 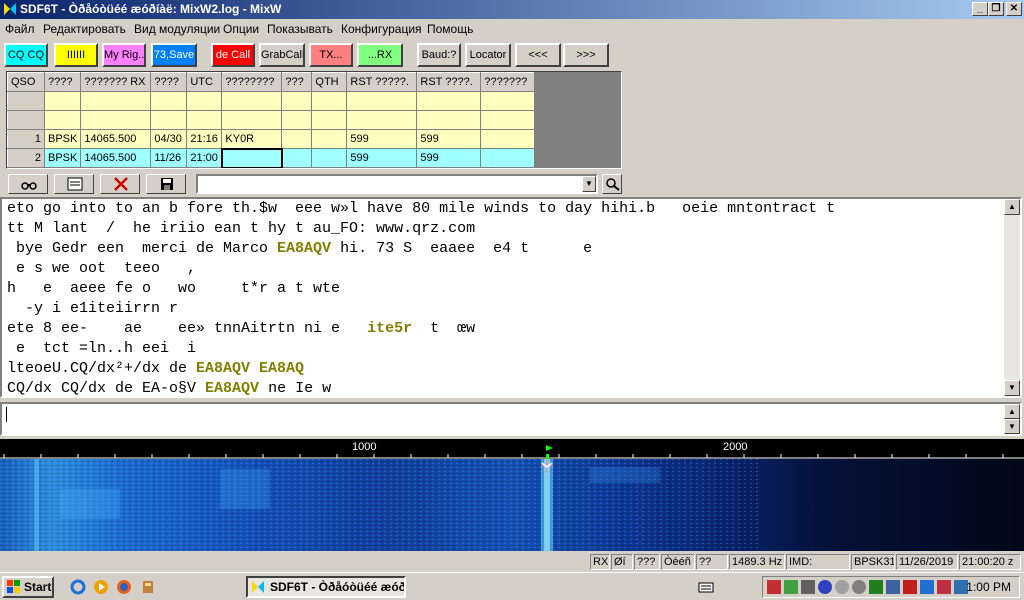 What do you see at coordinates (74, 184) in the screenshot?
I see `edit-record-button` at bounding box center [74, 184].